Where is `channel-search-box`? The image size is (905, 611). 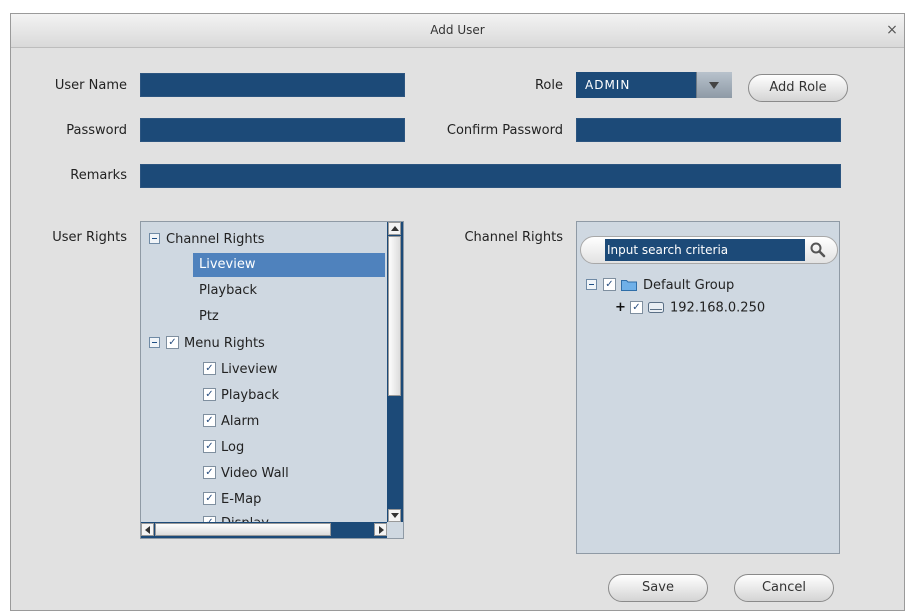 channel-search-box is located at coordinates (709, 250).